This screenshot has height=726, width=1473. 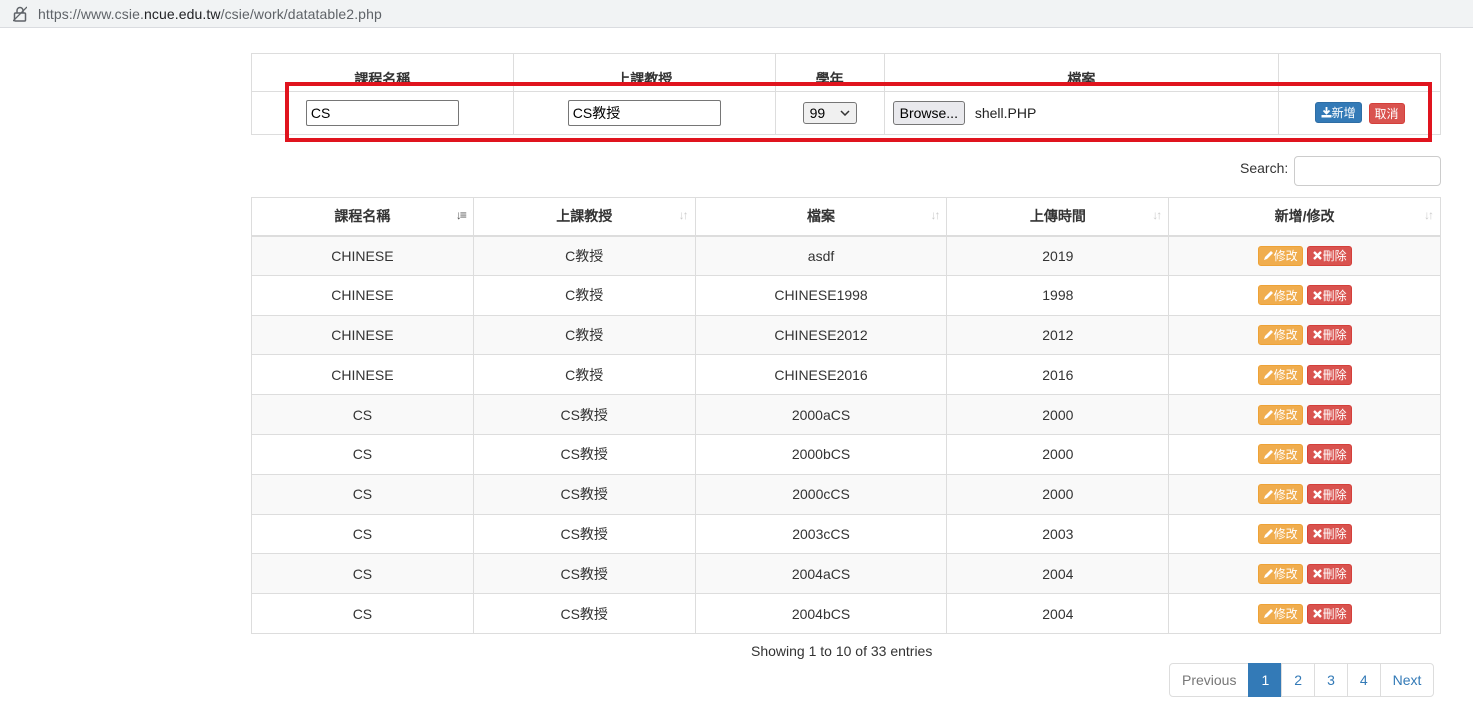 I want to click on cell-upload-time: 2016, so click(x=1058, y=375).